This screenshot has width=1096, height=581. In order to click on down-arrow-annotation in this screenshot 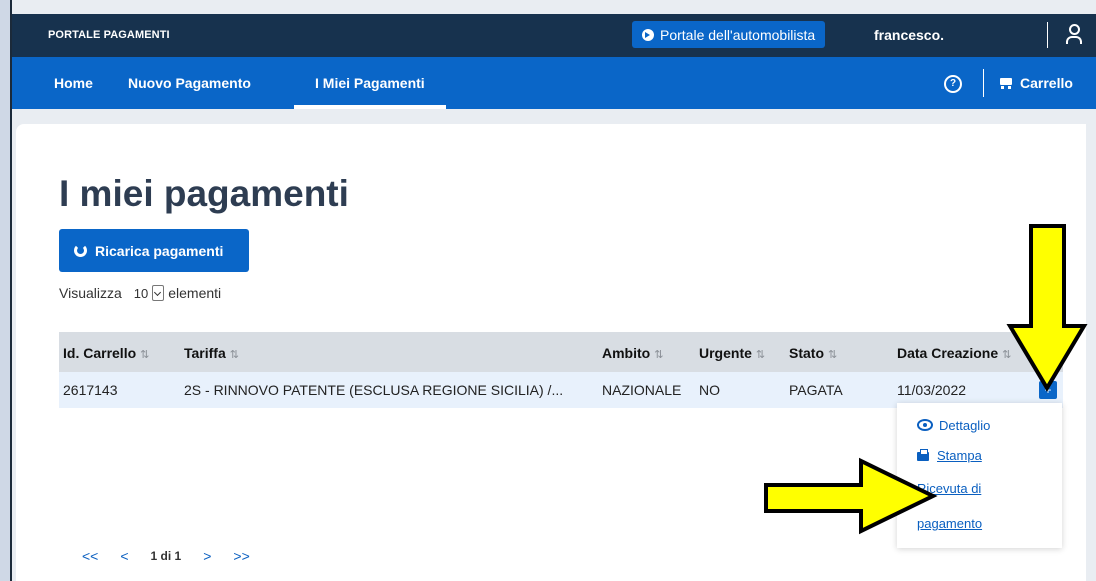, I will do `click(1047, 308)`.